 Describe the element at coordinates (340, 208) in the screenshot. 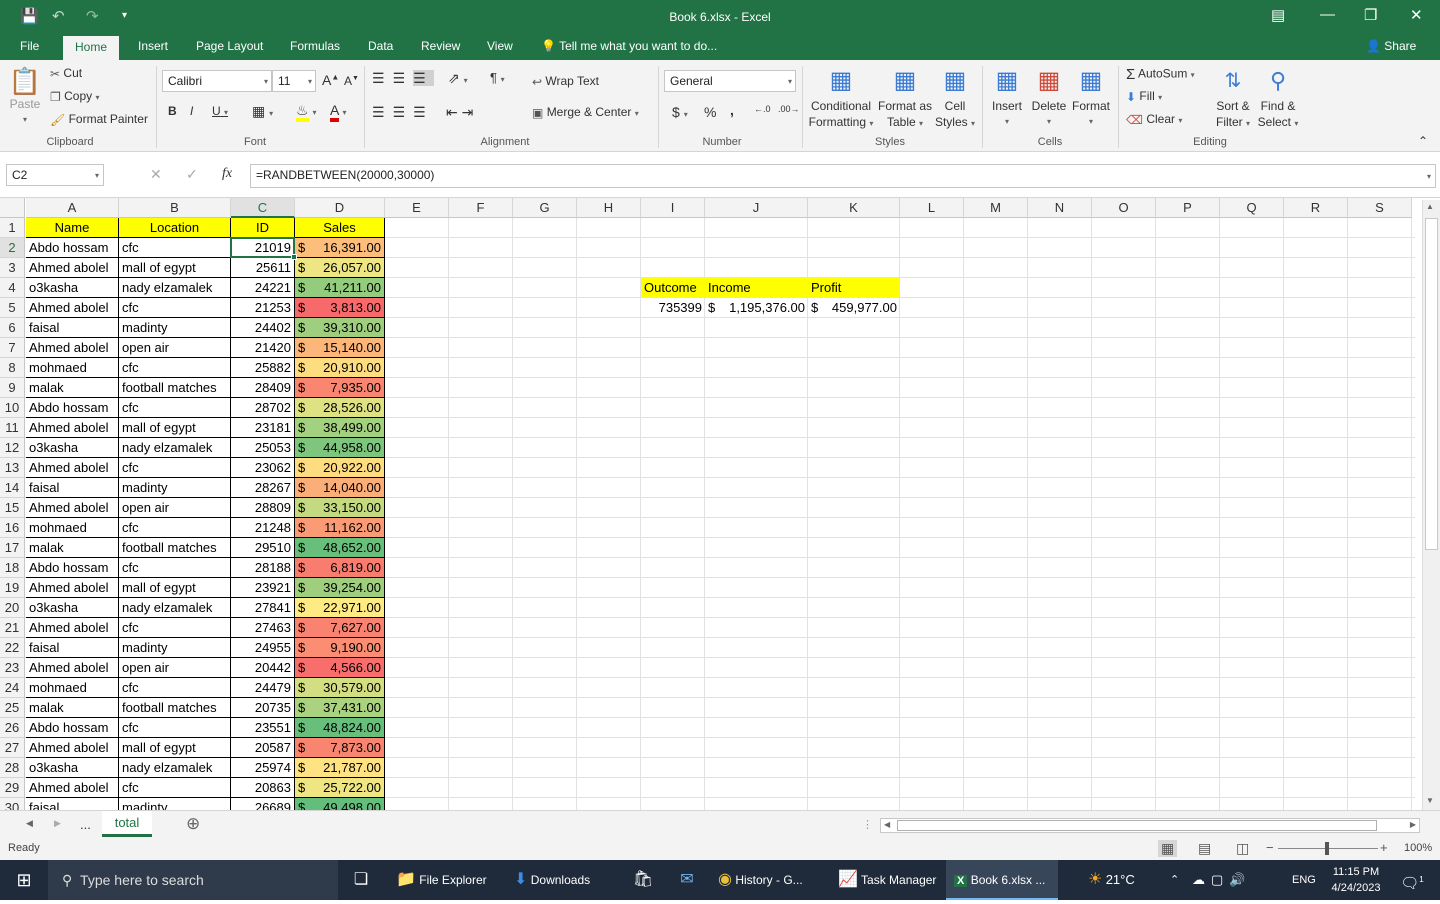

I see `column-header-d: D` at that location.